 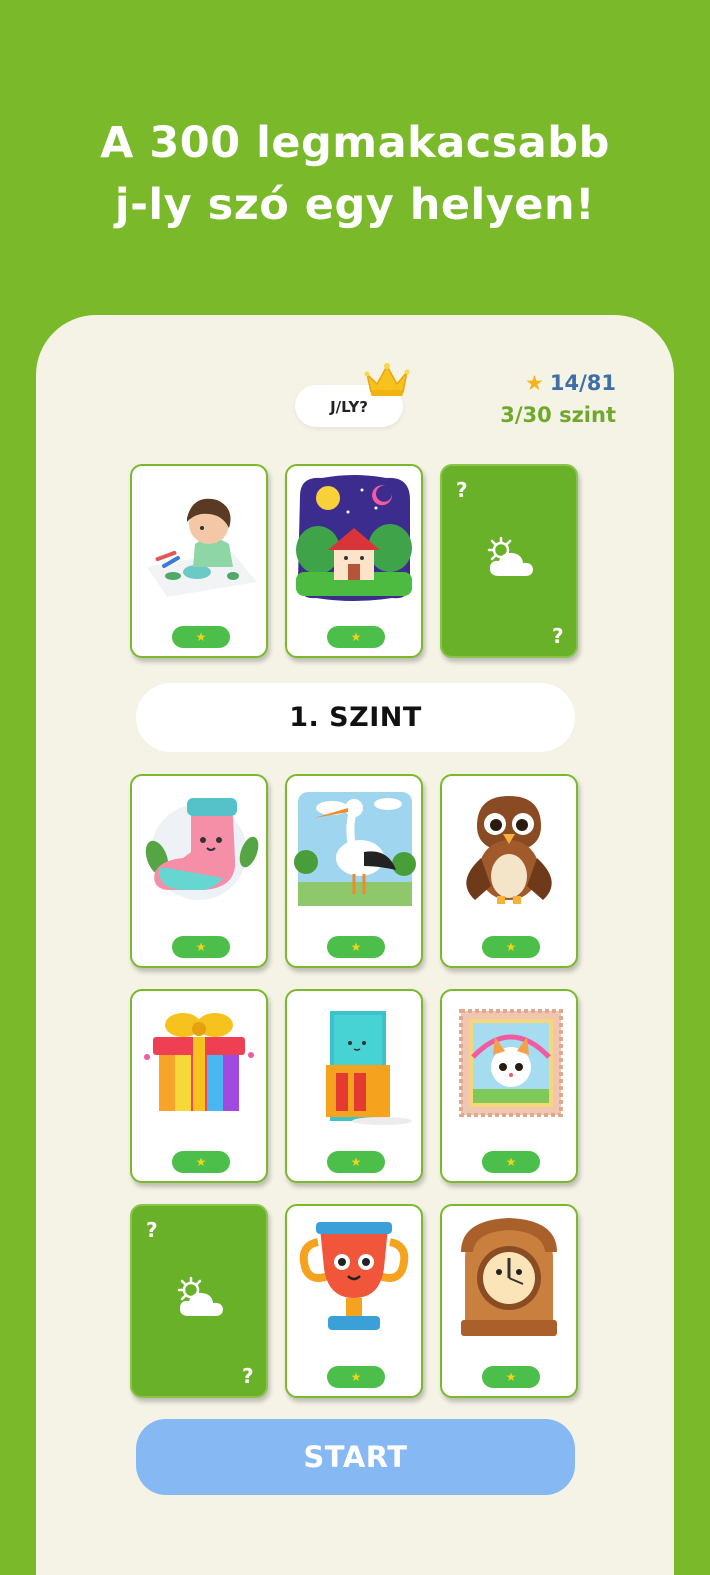 I want to click on headline: A 300 legmakacsabb j-ly szó egy helyen!, so click(x=355, y=174).